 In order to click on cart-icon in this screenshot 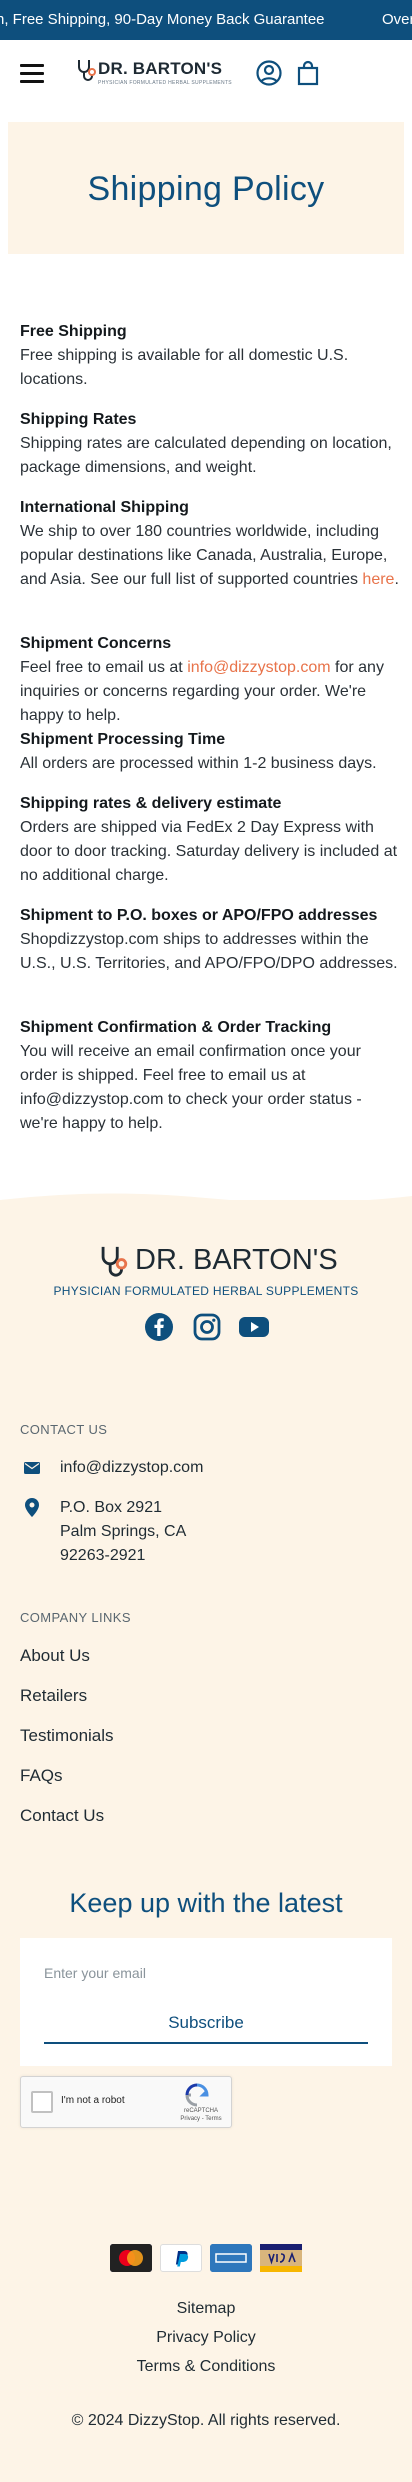, I will do `click(308, 73)`.